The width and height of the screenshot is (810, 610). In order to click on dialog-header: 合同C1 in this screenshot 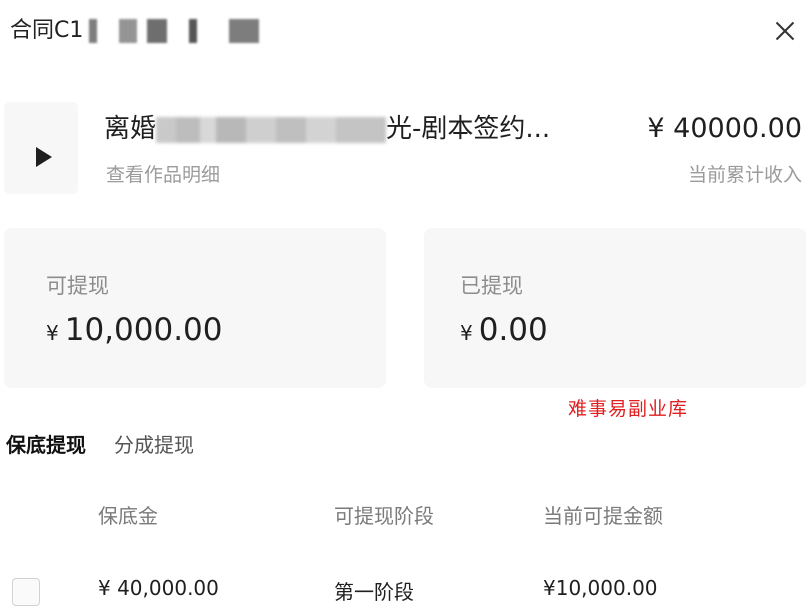, I will do `click(405, 35)`.